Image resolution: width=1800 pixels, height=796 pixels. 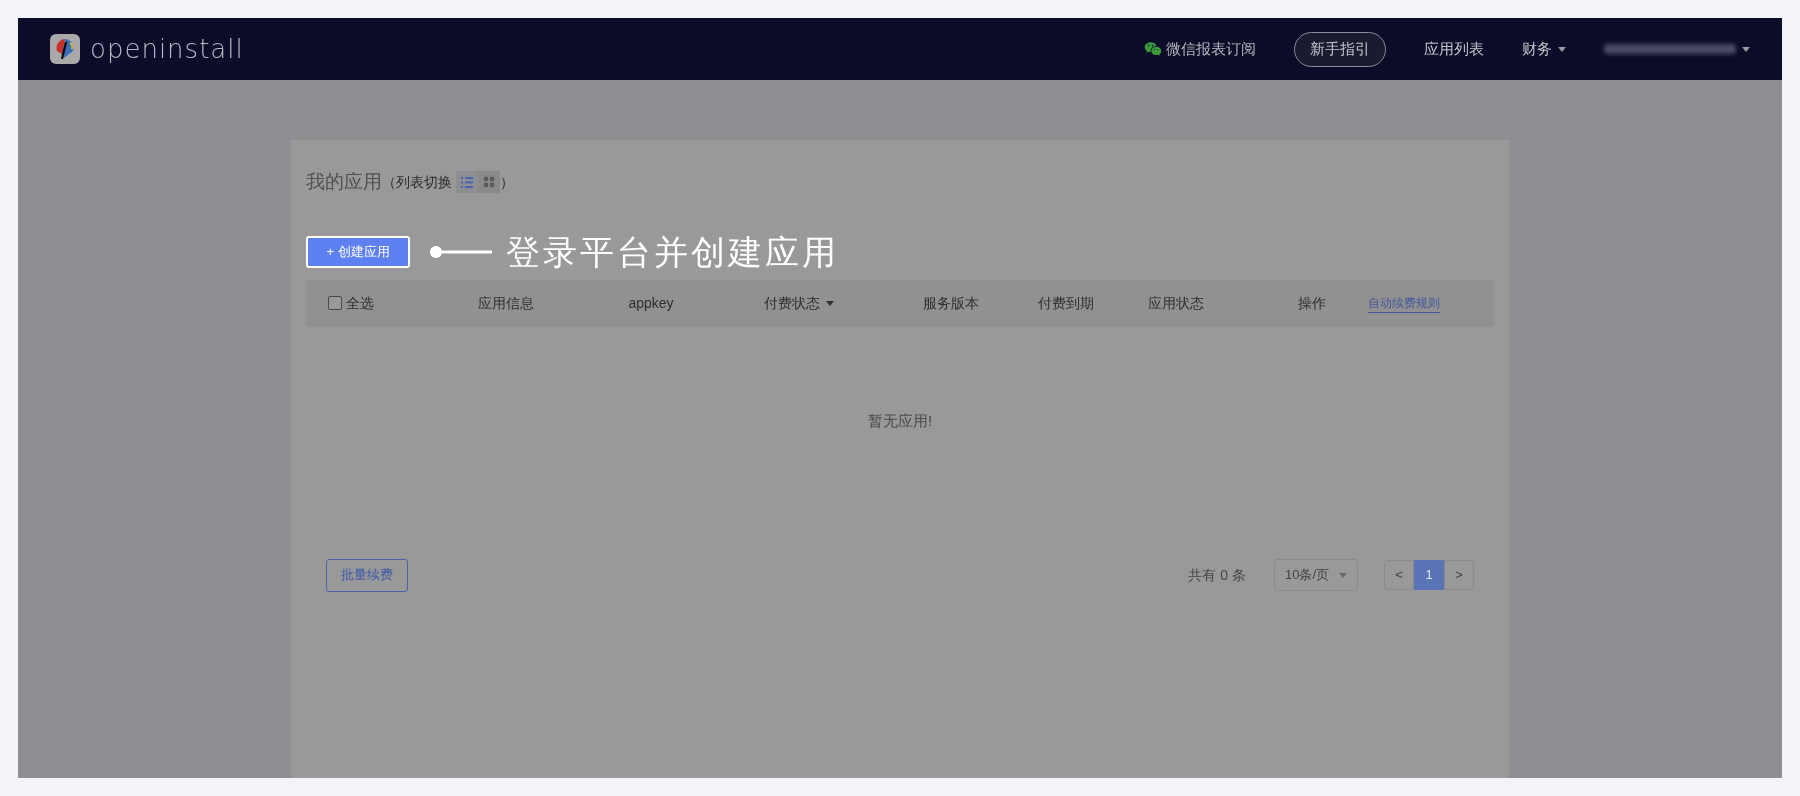 I want to click on logo-wordmark: openinstall, so click(x=167, y=49).